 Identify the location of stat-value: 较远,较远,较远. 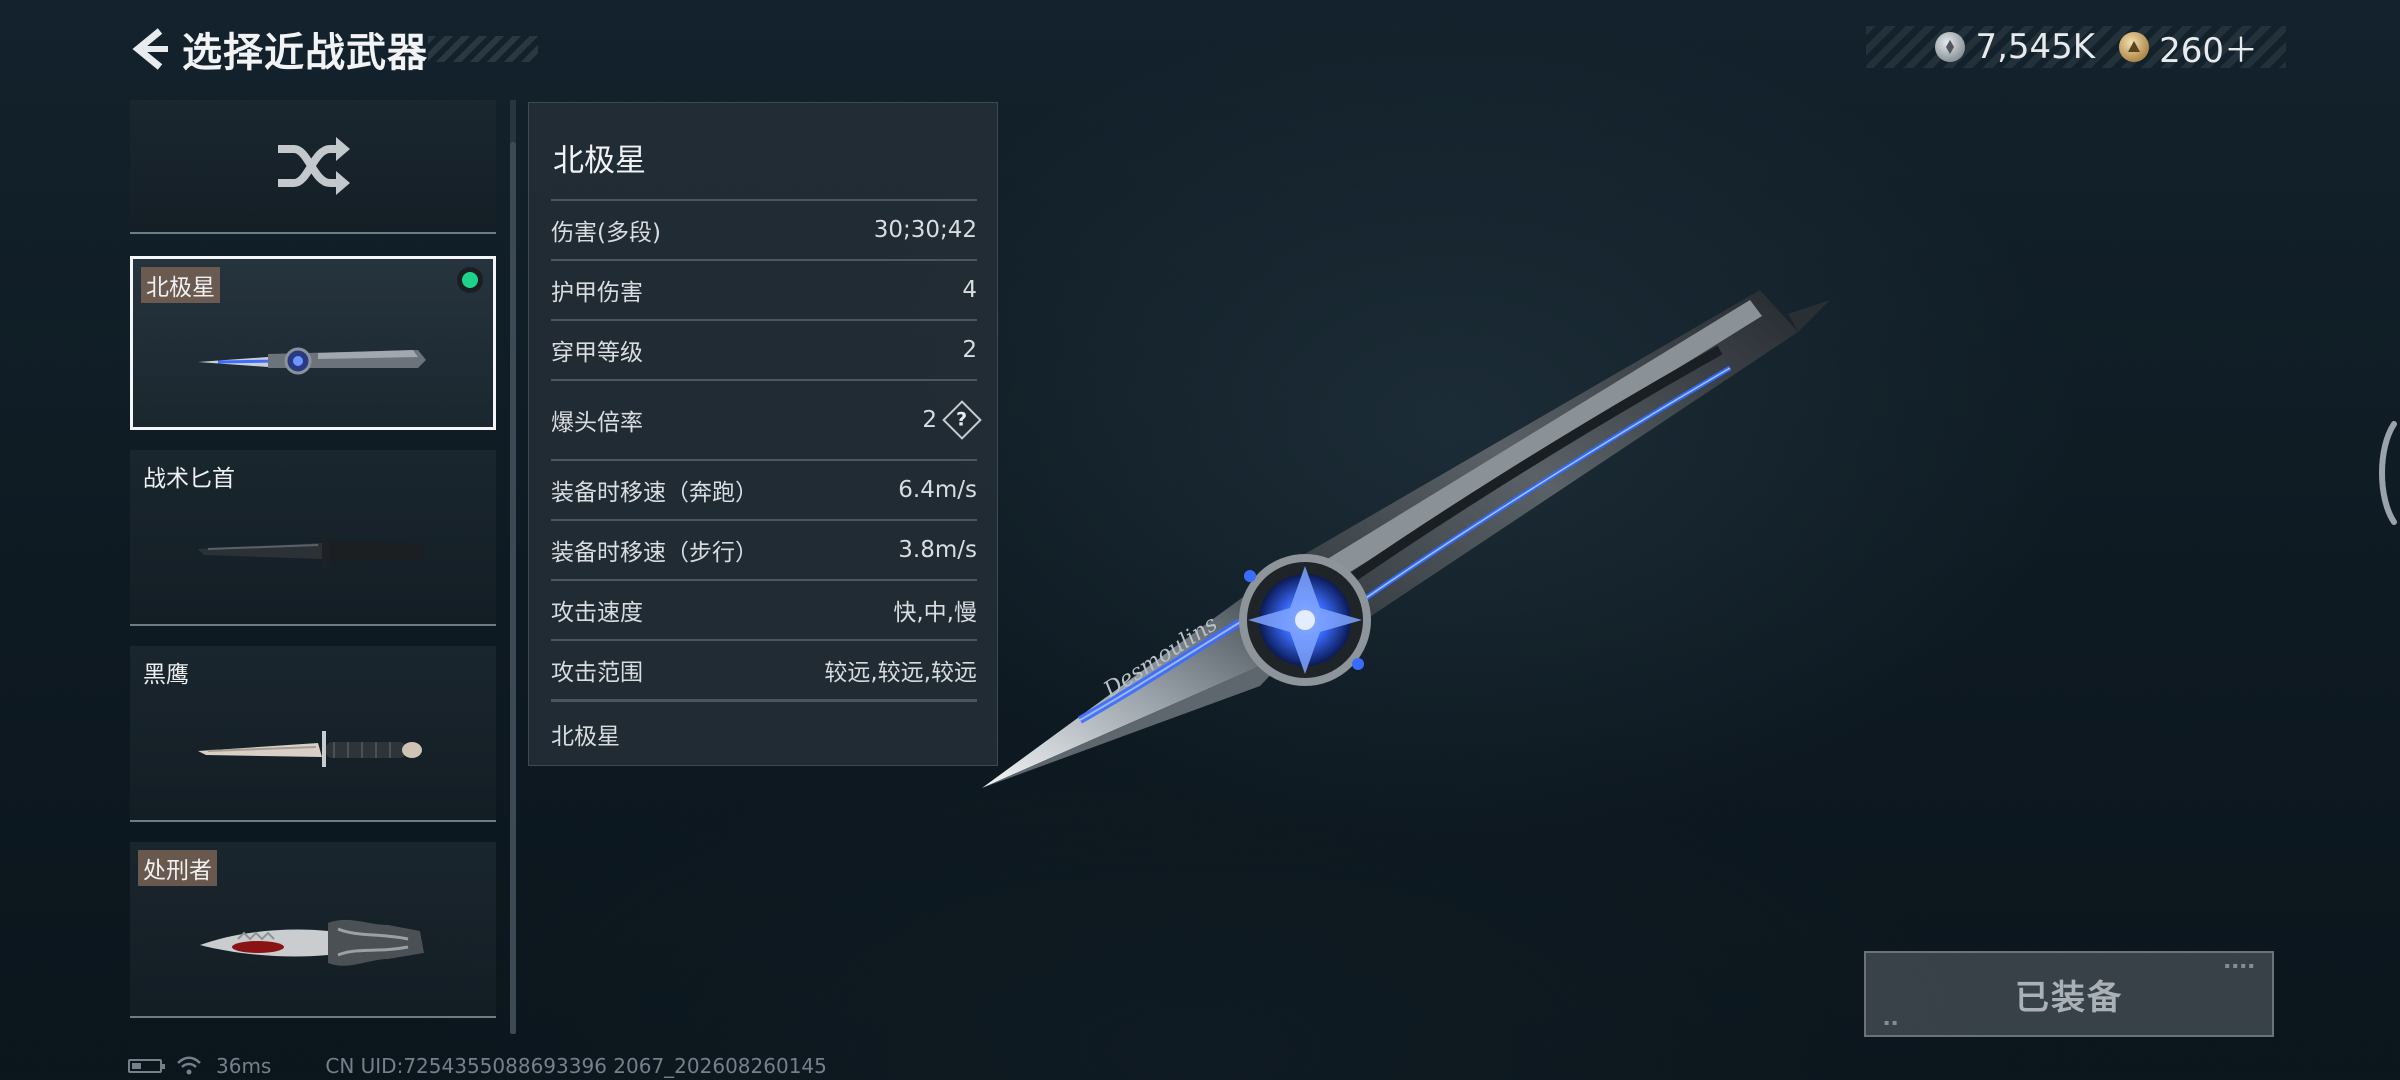
(900, 673).